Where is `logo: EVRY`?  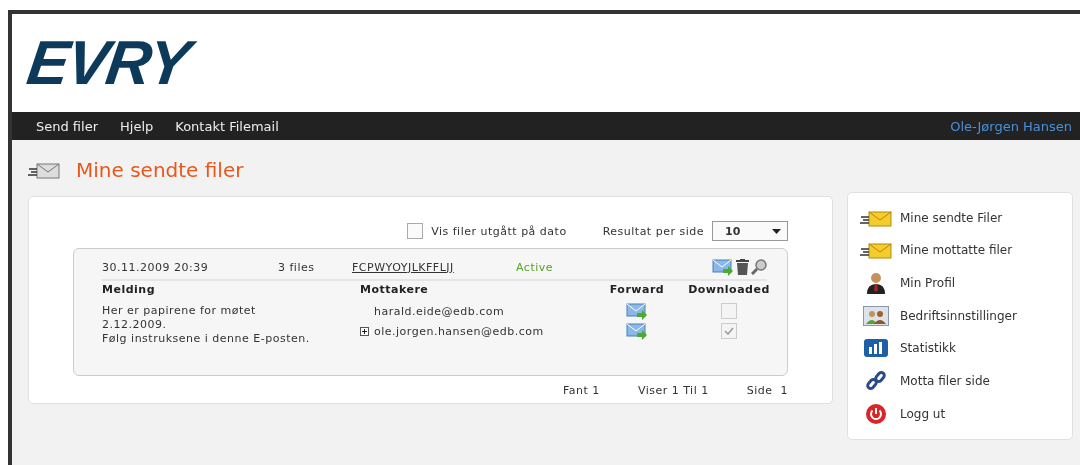 logo: EVRY is located at coordinates (108, 63).